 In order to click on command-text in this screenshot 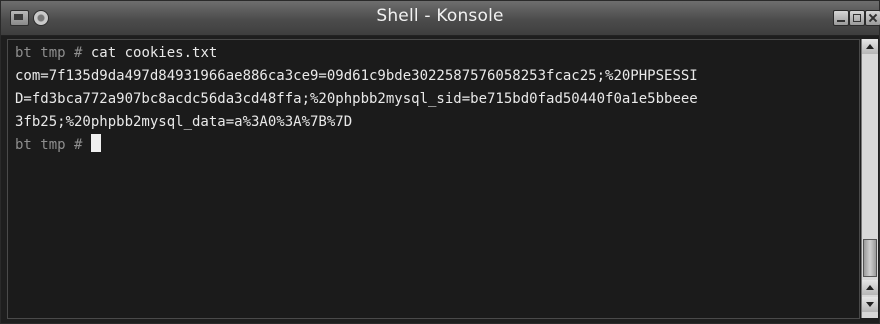, I will do `click(86, 145)`.